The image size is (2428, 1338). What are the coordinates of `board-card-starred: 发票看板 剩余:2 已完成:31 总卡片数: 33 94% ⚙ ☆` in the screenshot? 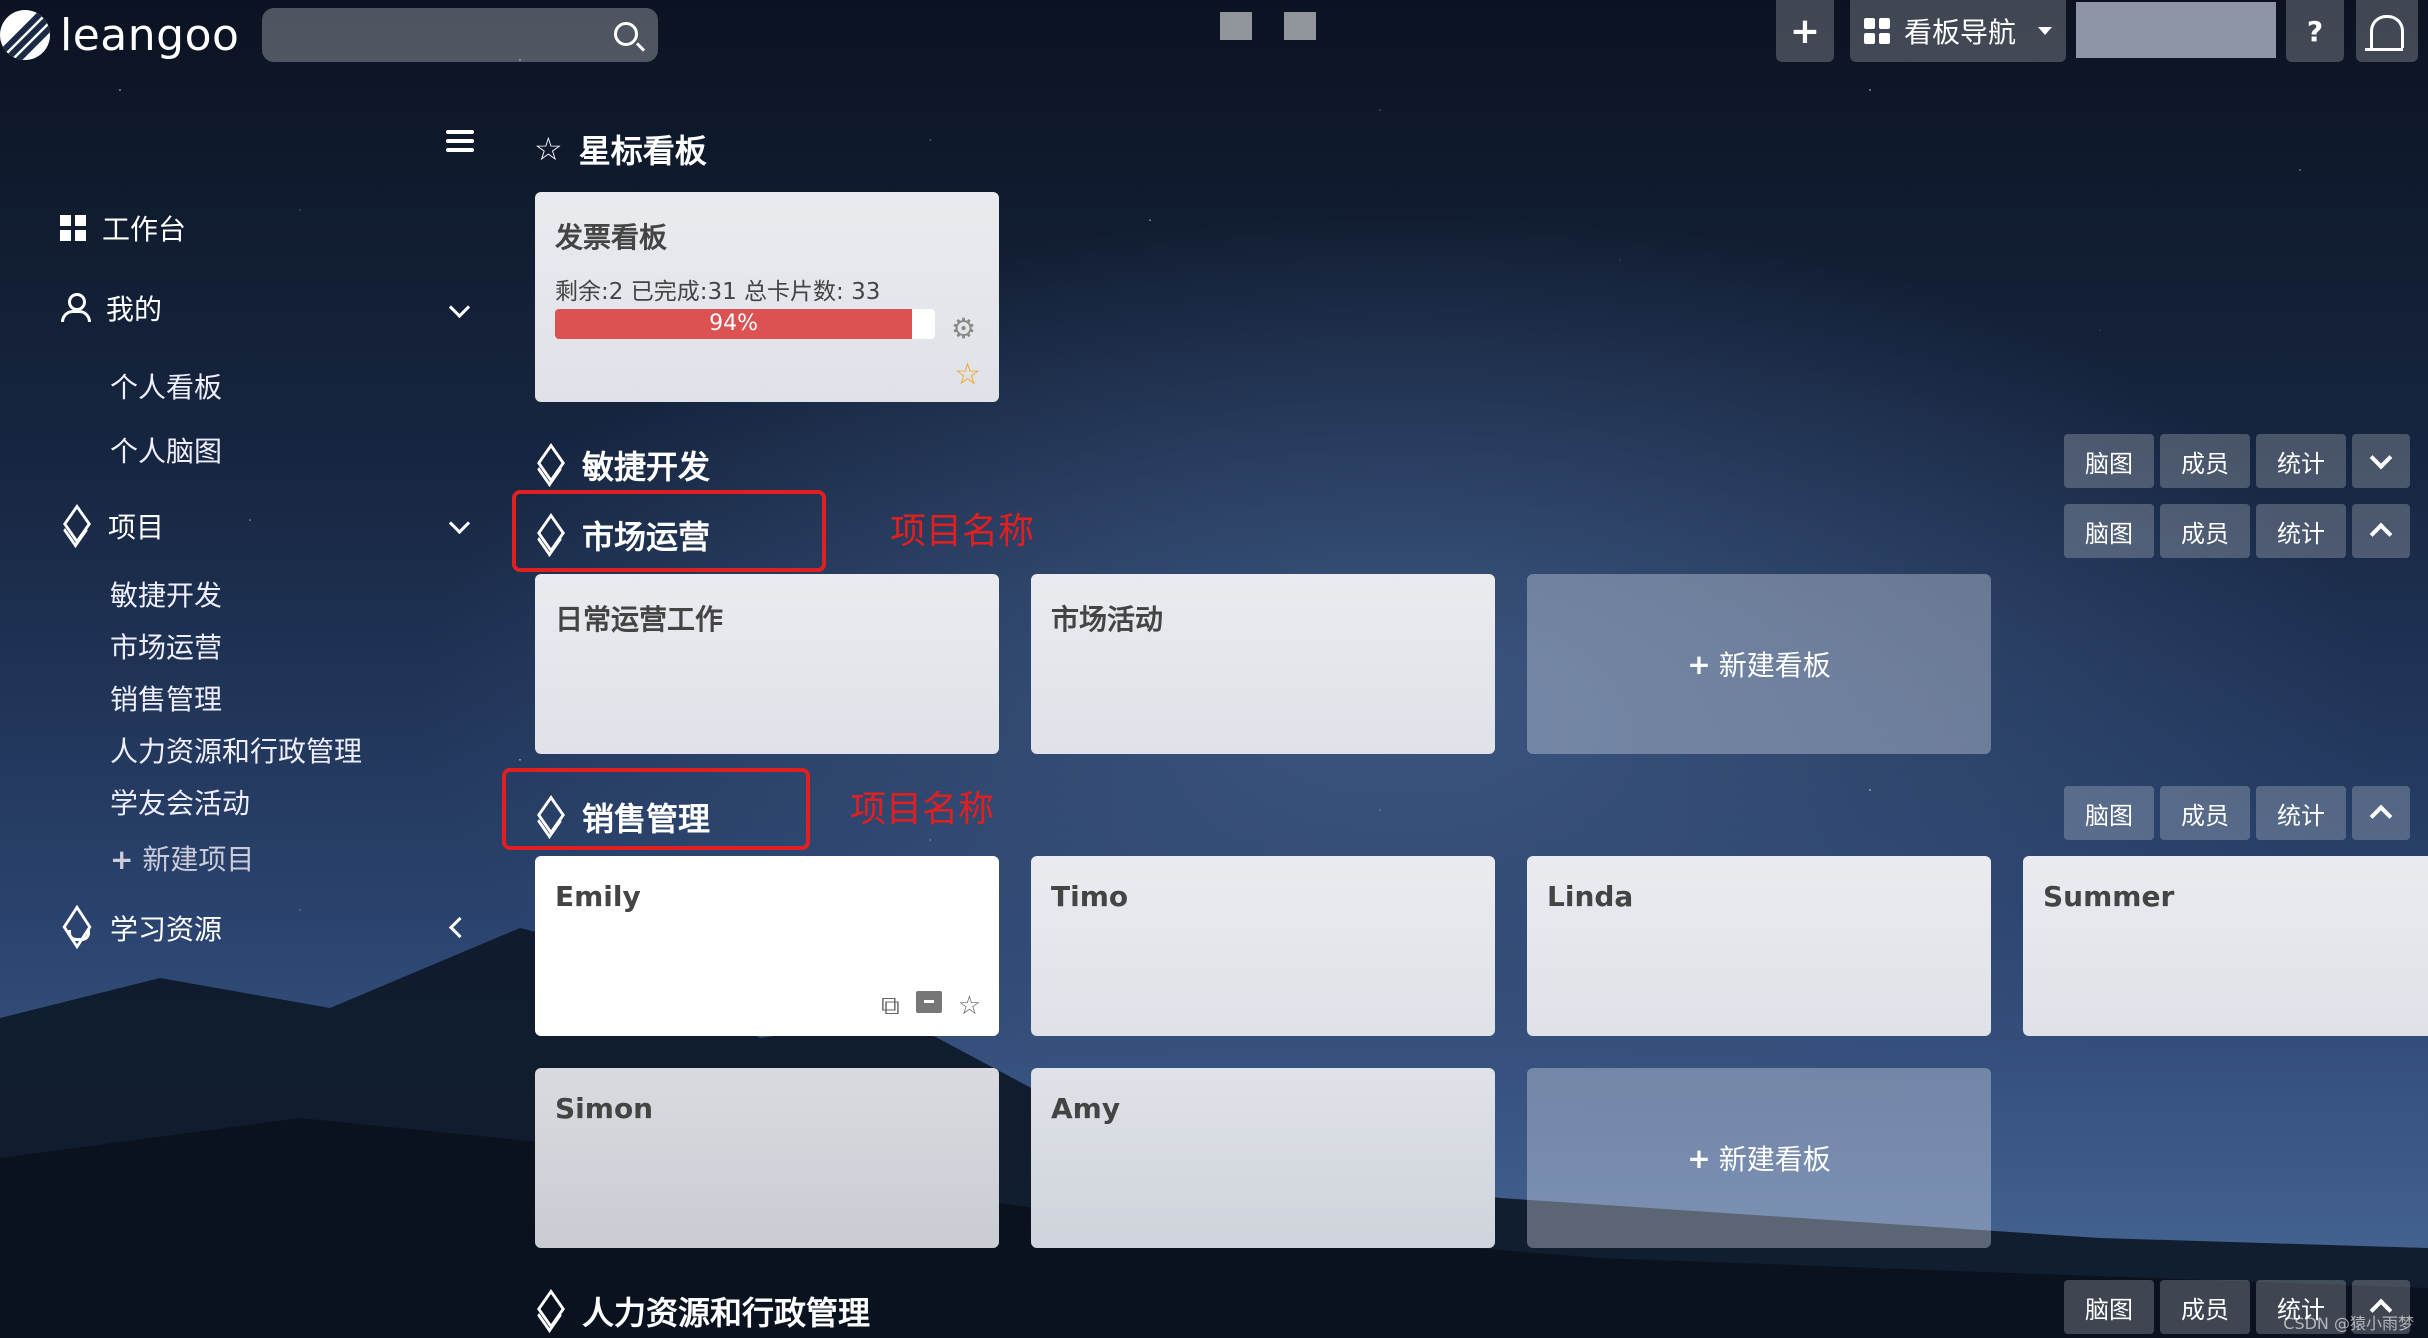 It's located at (767, 297).